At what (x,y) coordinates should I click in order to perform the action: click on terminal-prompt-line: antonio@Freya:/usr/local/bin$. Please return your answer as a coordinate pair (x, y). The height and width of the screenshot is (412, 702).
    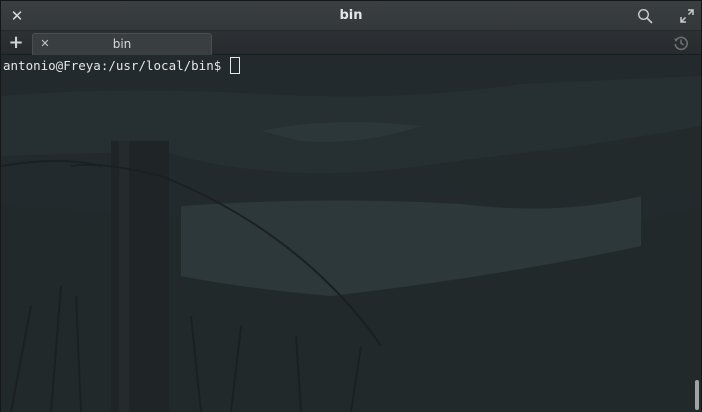
    Looking at the image, I should click on (121, 66).